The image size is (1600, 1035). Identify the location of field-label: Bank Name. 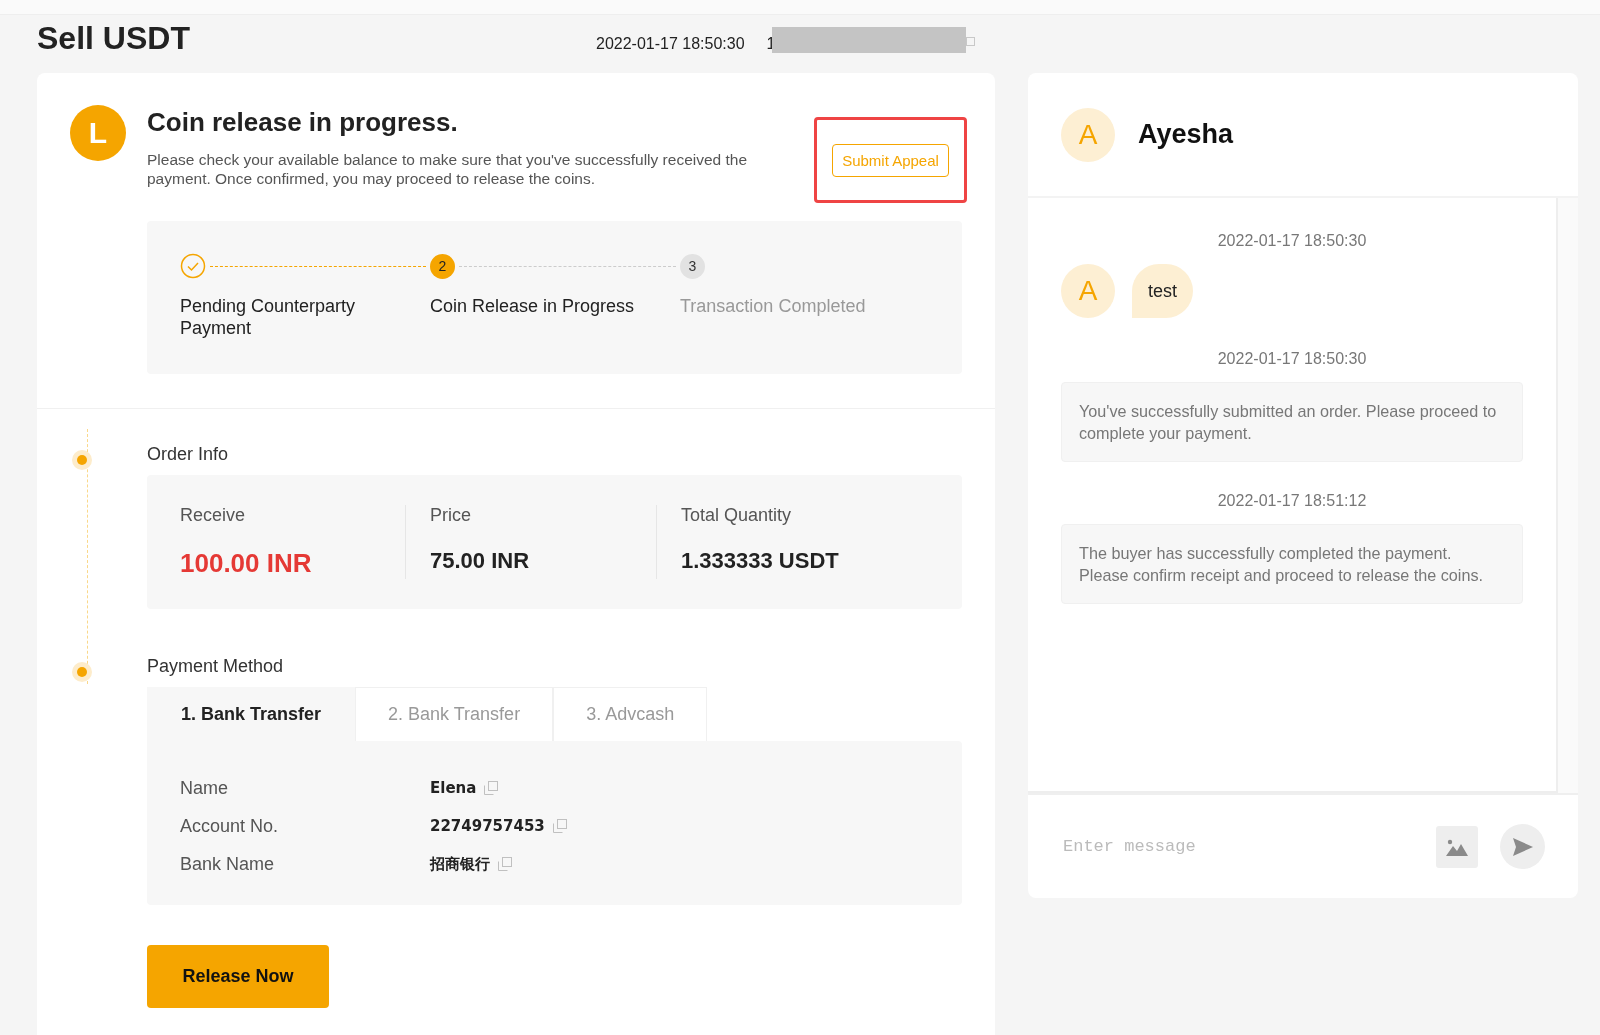
(228, 864).